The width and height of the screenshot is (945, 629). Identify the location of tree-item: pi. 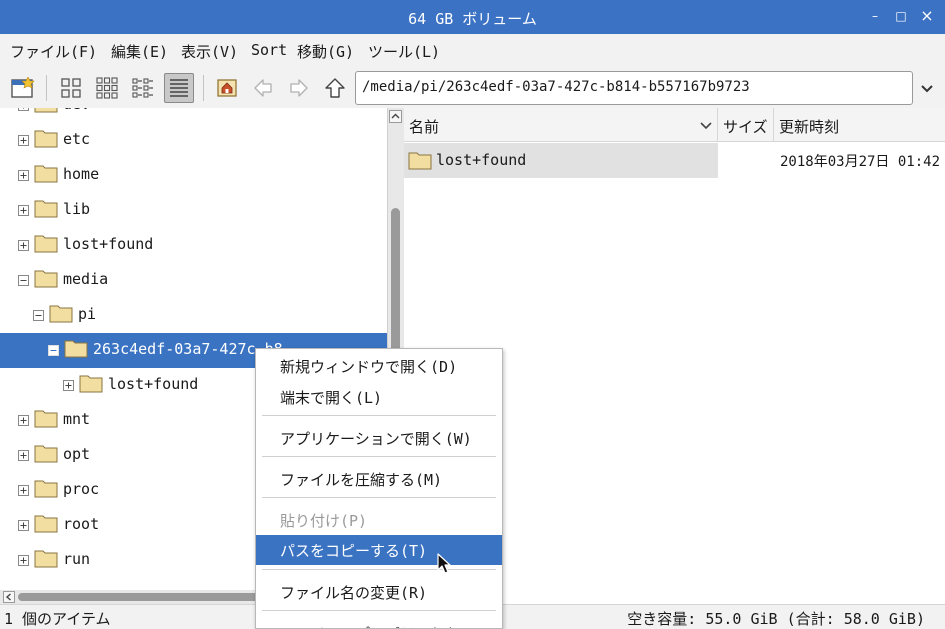
(193, 315).